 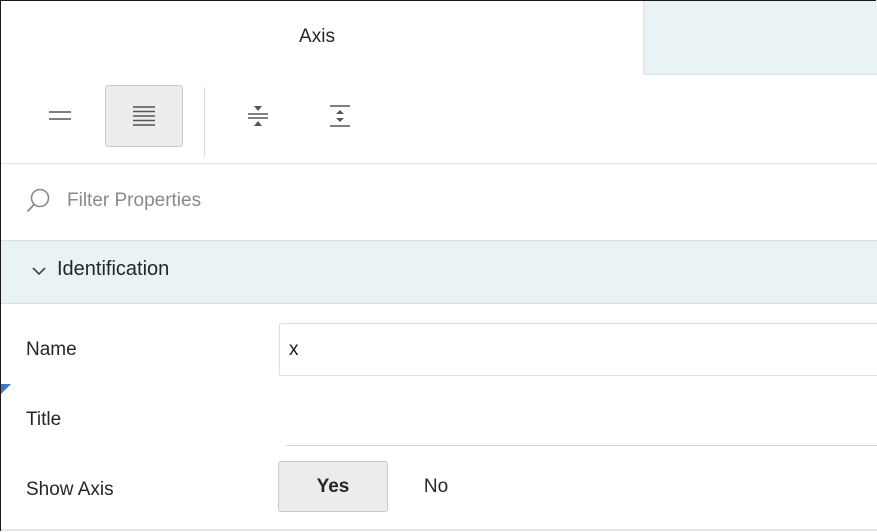 I want to click on name-field, so click(x=578, y=349).